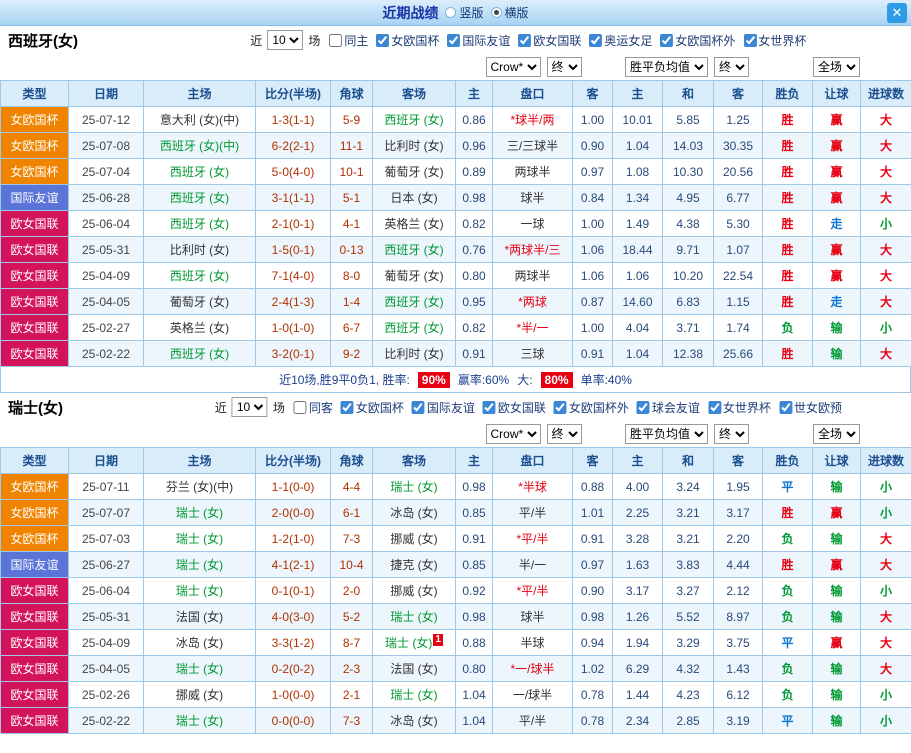  I want to click on filter-bar: 近 10 场 同主 女欧国杯 国际友谊 欧女国联 奥运女足 女欧国杯外 女世界杯, so click(528, 40).